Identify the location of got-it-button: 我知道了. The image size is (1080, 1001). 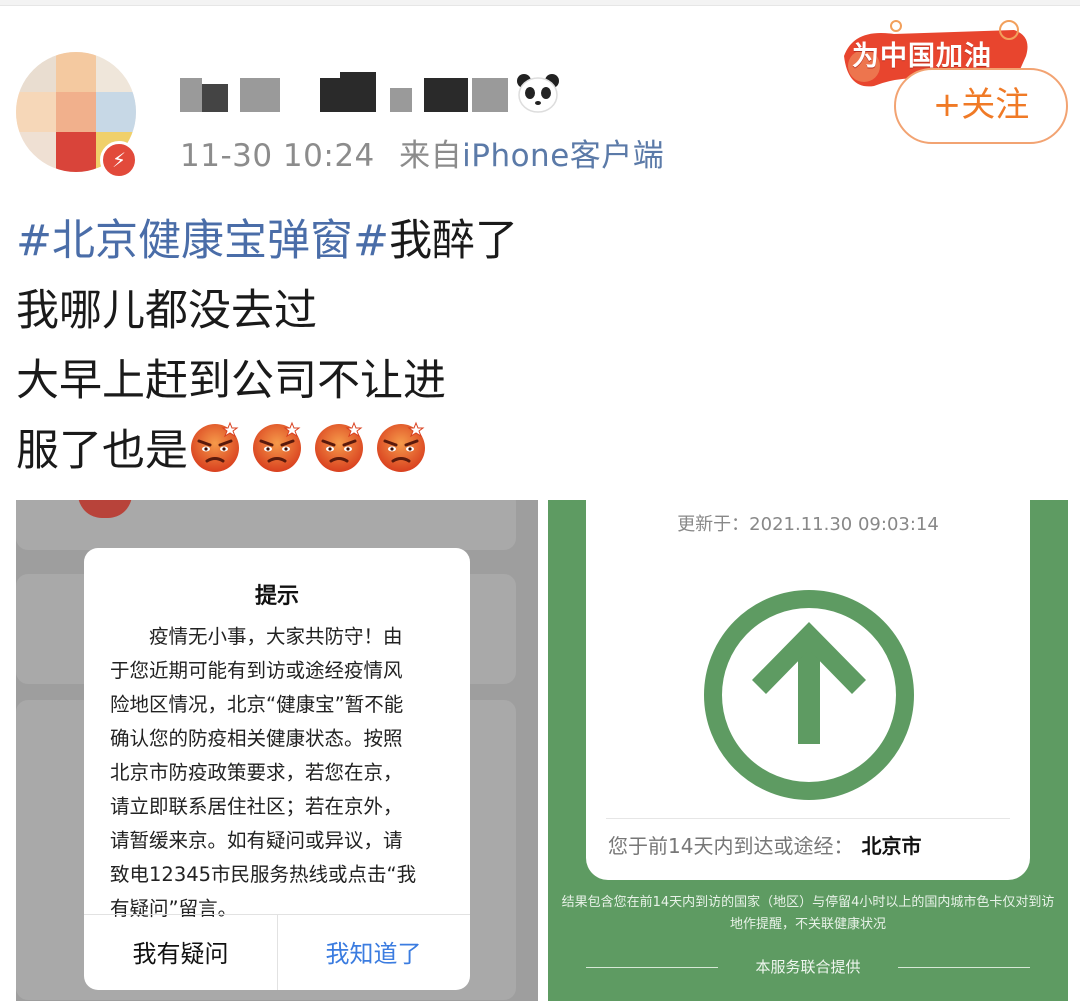
(373, 951).